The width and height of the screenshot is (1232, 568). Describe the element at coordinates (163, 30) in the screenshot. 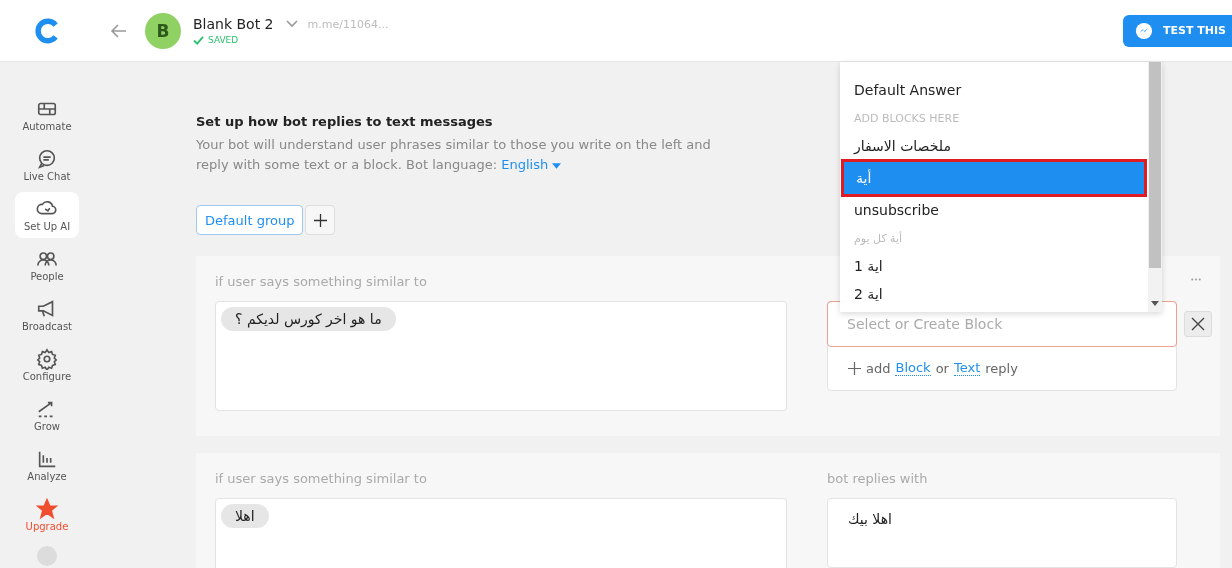

I see `bot-avatar: B` at that location.